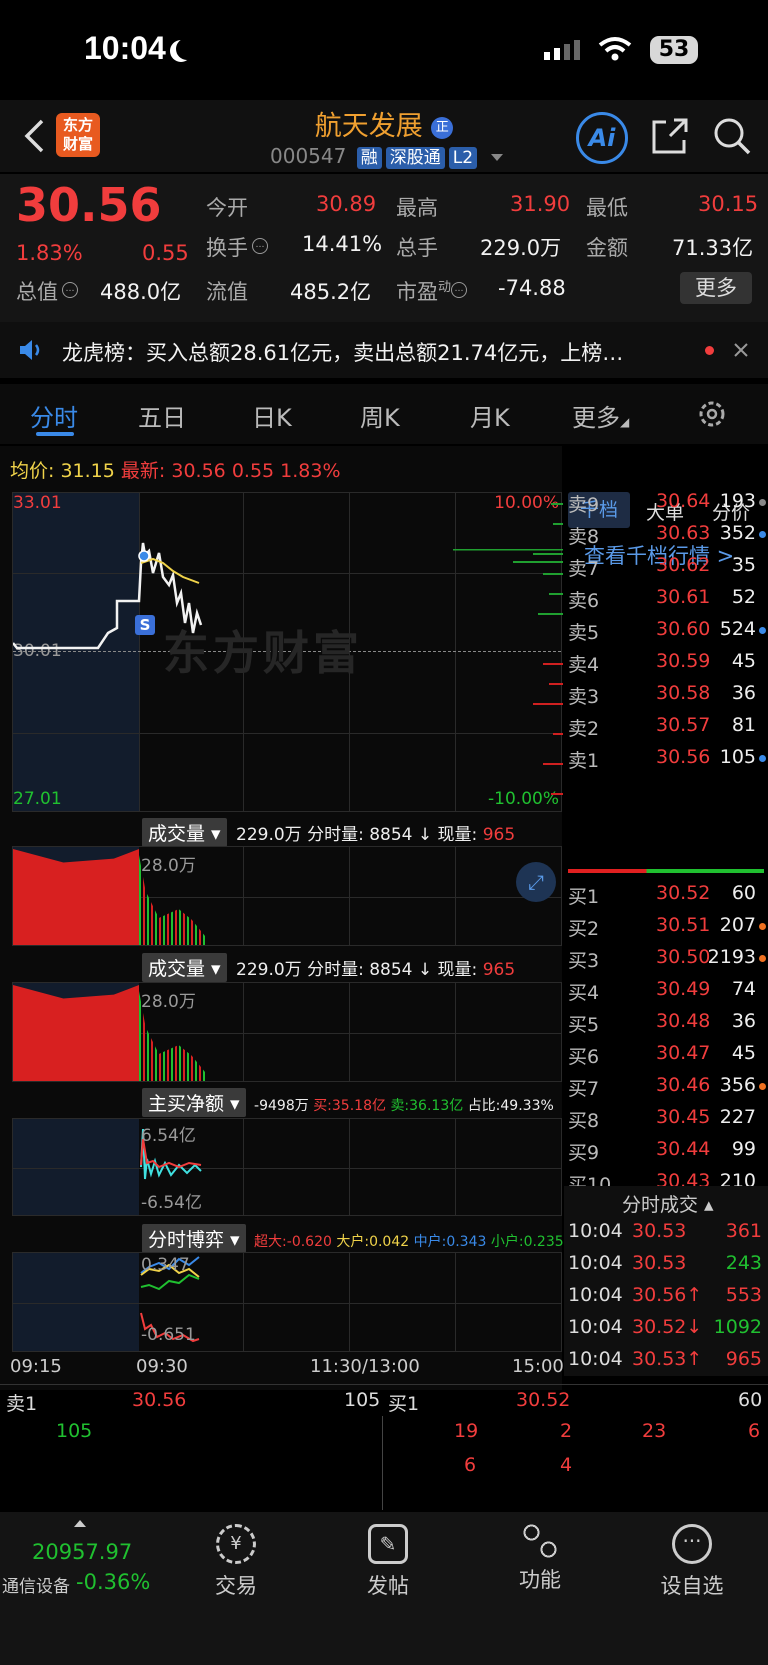 The width and height of the screenshot is (768, 1665). Describe the element at coordinates (168, 866) in the screenshot. I see `volume-1-max: 28.0万` at that location.